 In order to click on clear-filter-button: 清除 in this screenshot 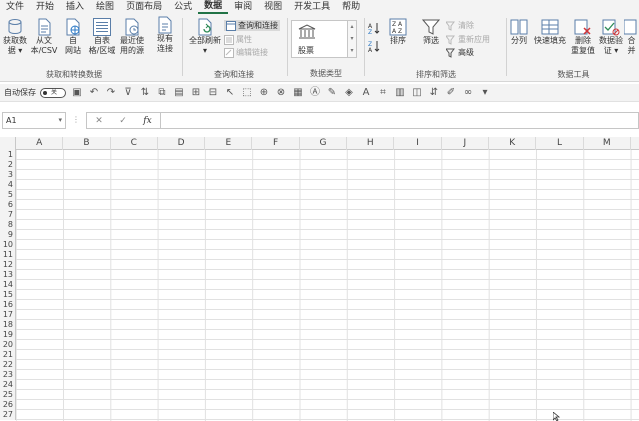, I will do `click(459, 25)`.